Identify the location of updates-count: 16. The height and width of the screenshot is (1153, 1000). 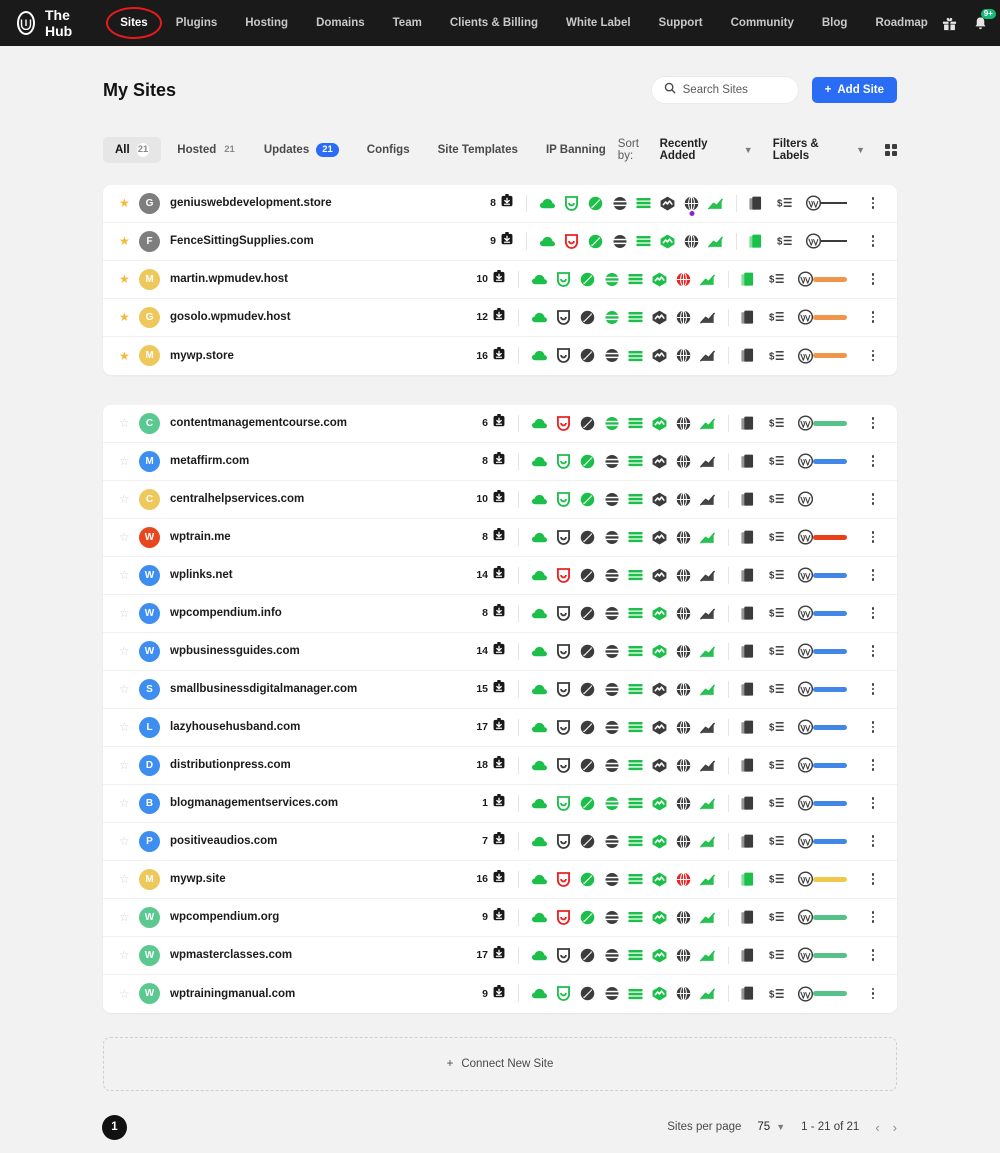
(482, 879).